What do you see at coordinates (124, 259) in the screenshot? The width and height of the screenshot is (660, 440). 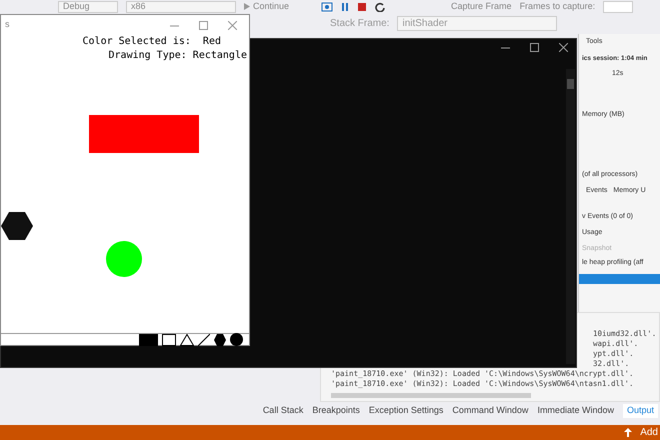 I see `circle-shape` at bounding box center [124, 259].